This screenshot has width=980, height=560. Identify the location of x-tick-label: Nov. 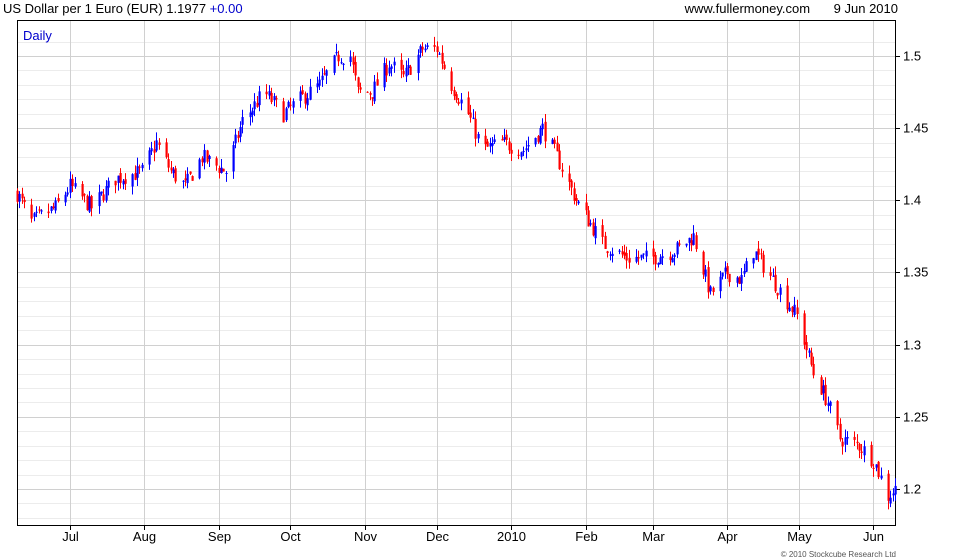
(366, 536).